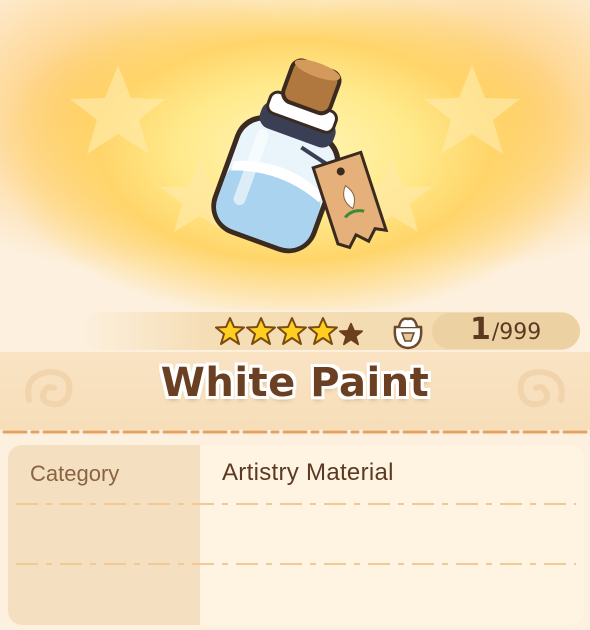 The image size is (590, 630). I want to click on star-empty-icon, so click(351, 334).